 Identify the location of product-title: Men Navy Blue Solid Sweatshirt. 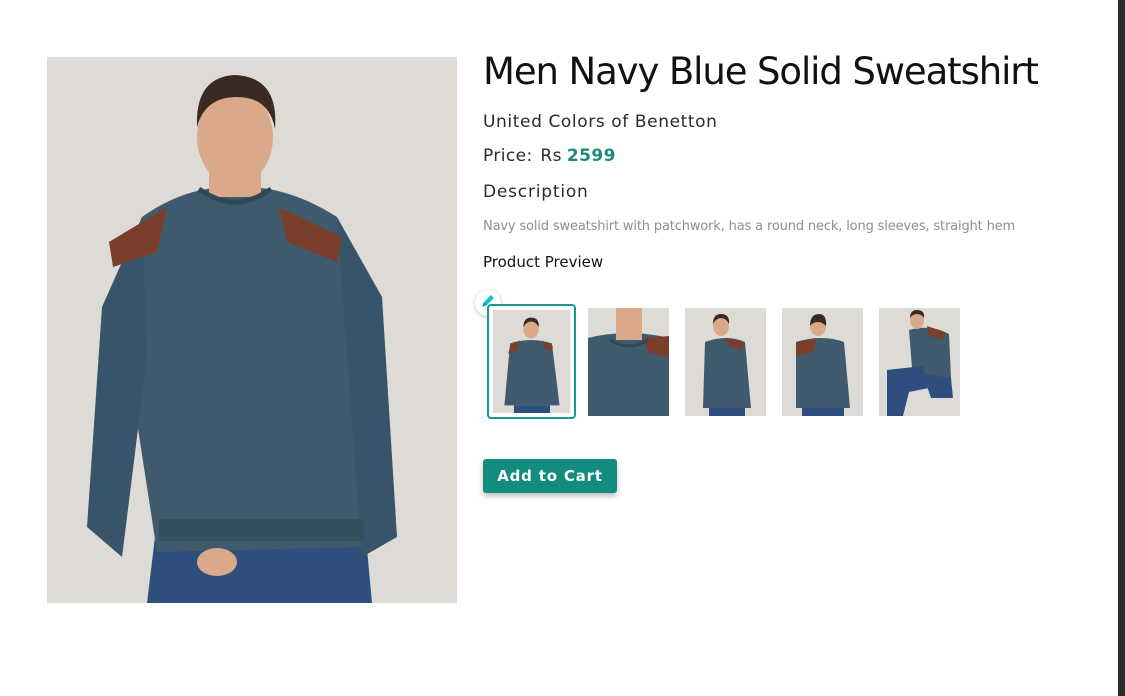
(761, 71).